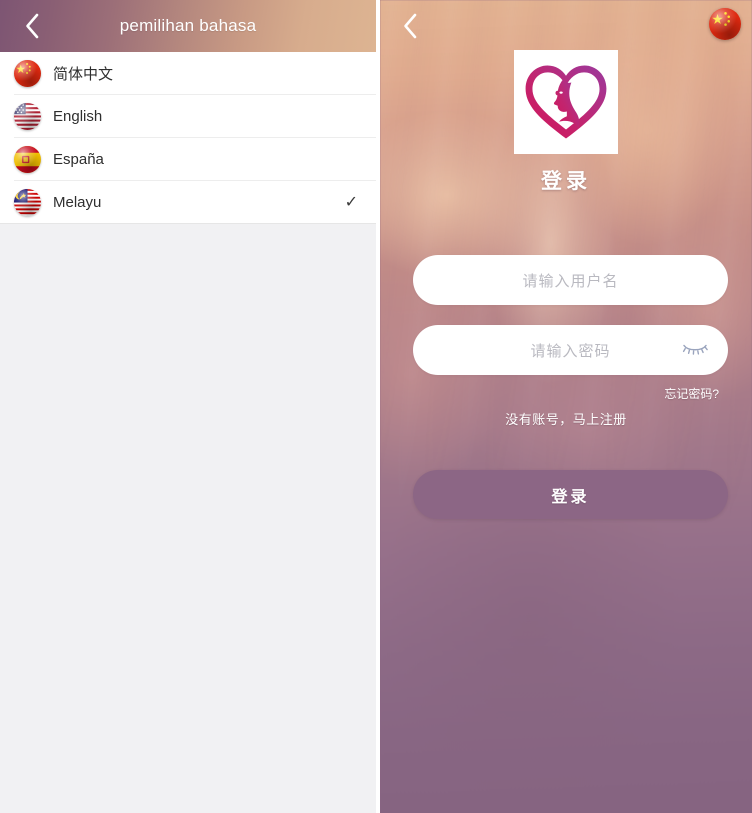 The height and width of the screenshot is (813, 752). I want to click on list-item-label: 简体中文, so click(83, 74).